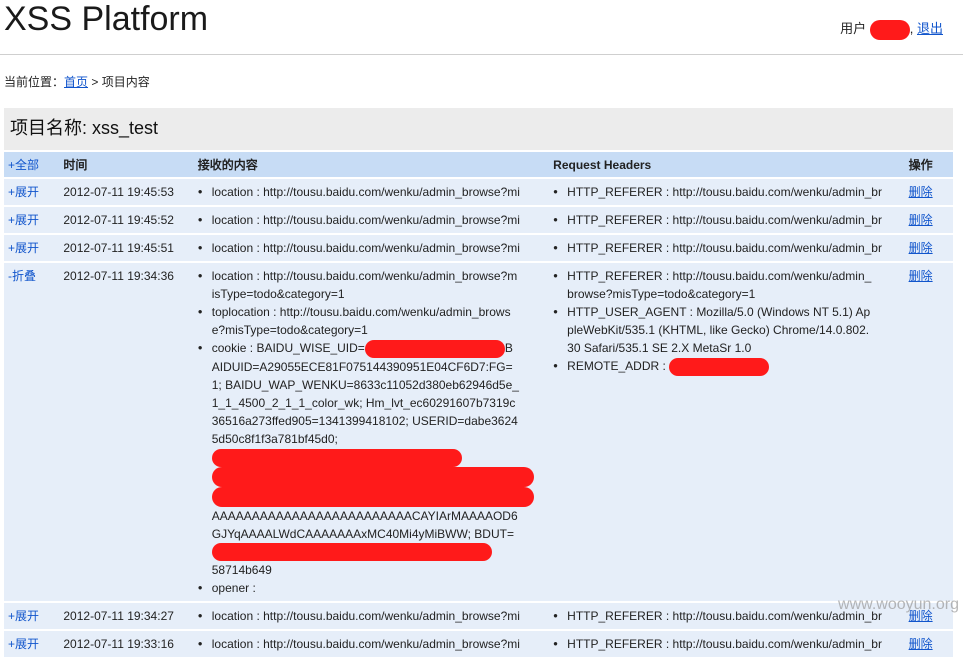 The image size is (963, 657). Describe the element at coordinates (126, 643) in the screenshot. I see `row-time: 2012-07-11 19:33:16` at that location.